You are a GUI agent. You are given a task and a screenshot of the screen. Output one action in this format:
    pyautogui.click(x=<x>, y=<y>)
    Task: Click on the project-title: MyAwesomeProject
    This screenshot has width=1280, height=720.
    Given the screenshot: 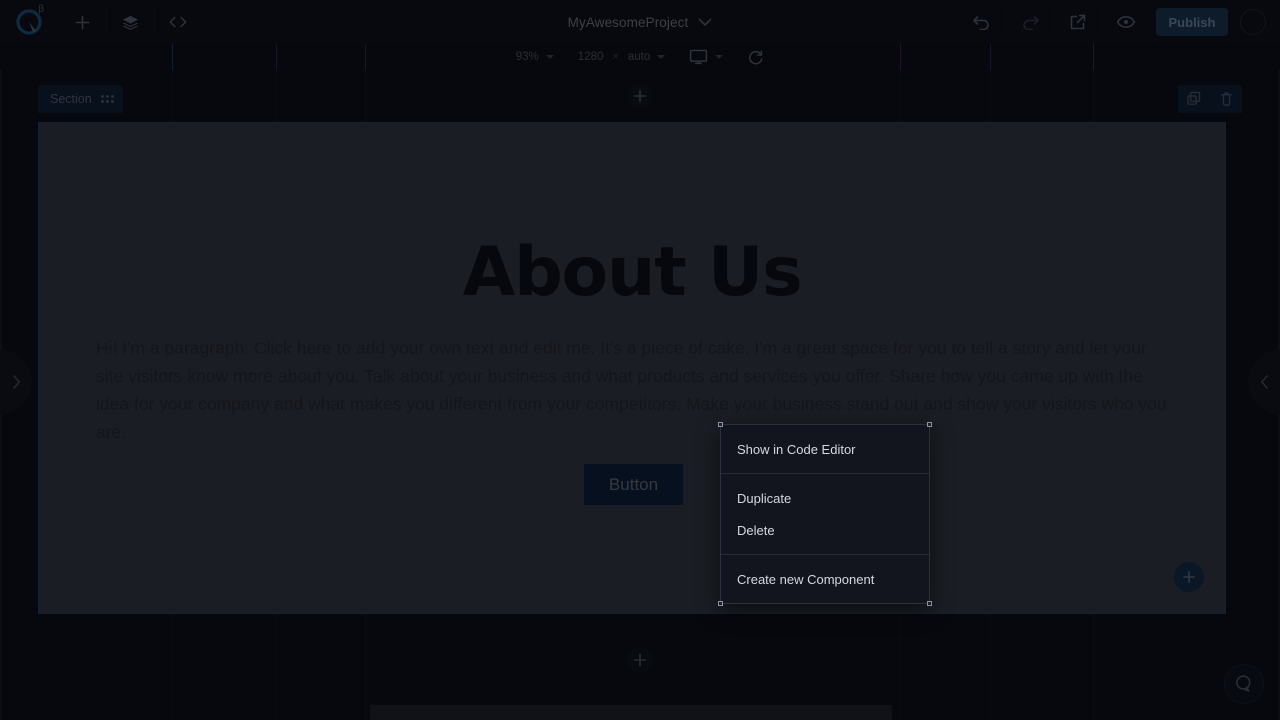 What is the action you would take?
    pyautogui.click(x=628, y=22)
    